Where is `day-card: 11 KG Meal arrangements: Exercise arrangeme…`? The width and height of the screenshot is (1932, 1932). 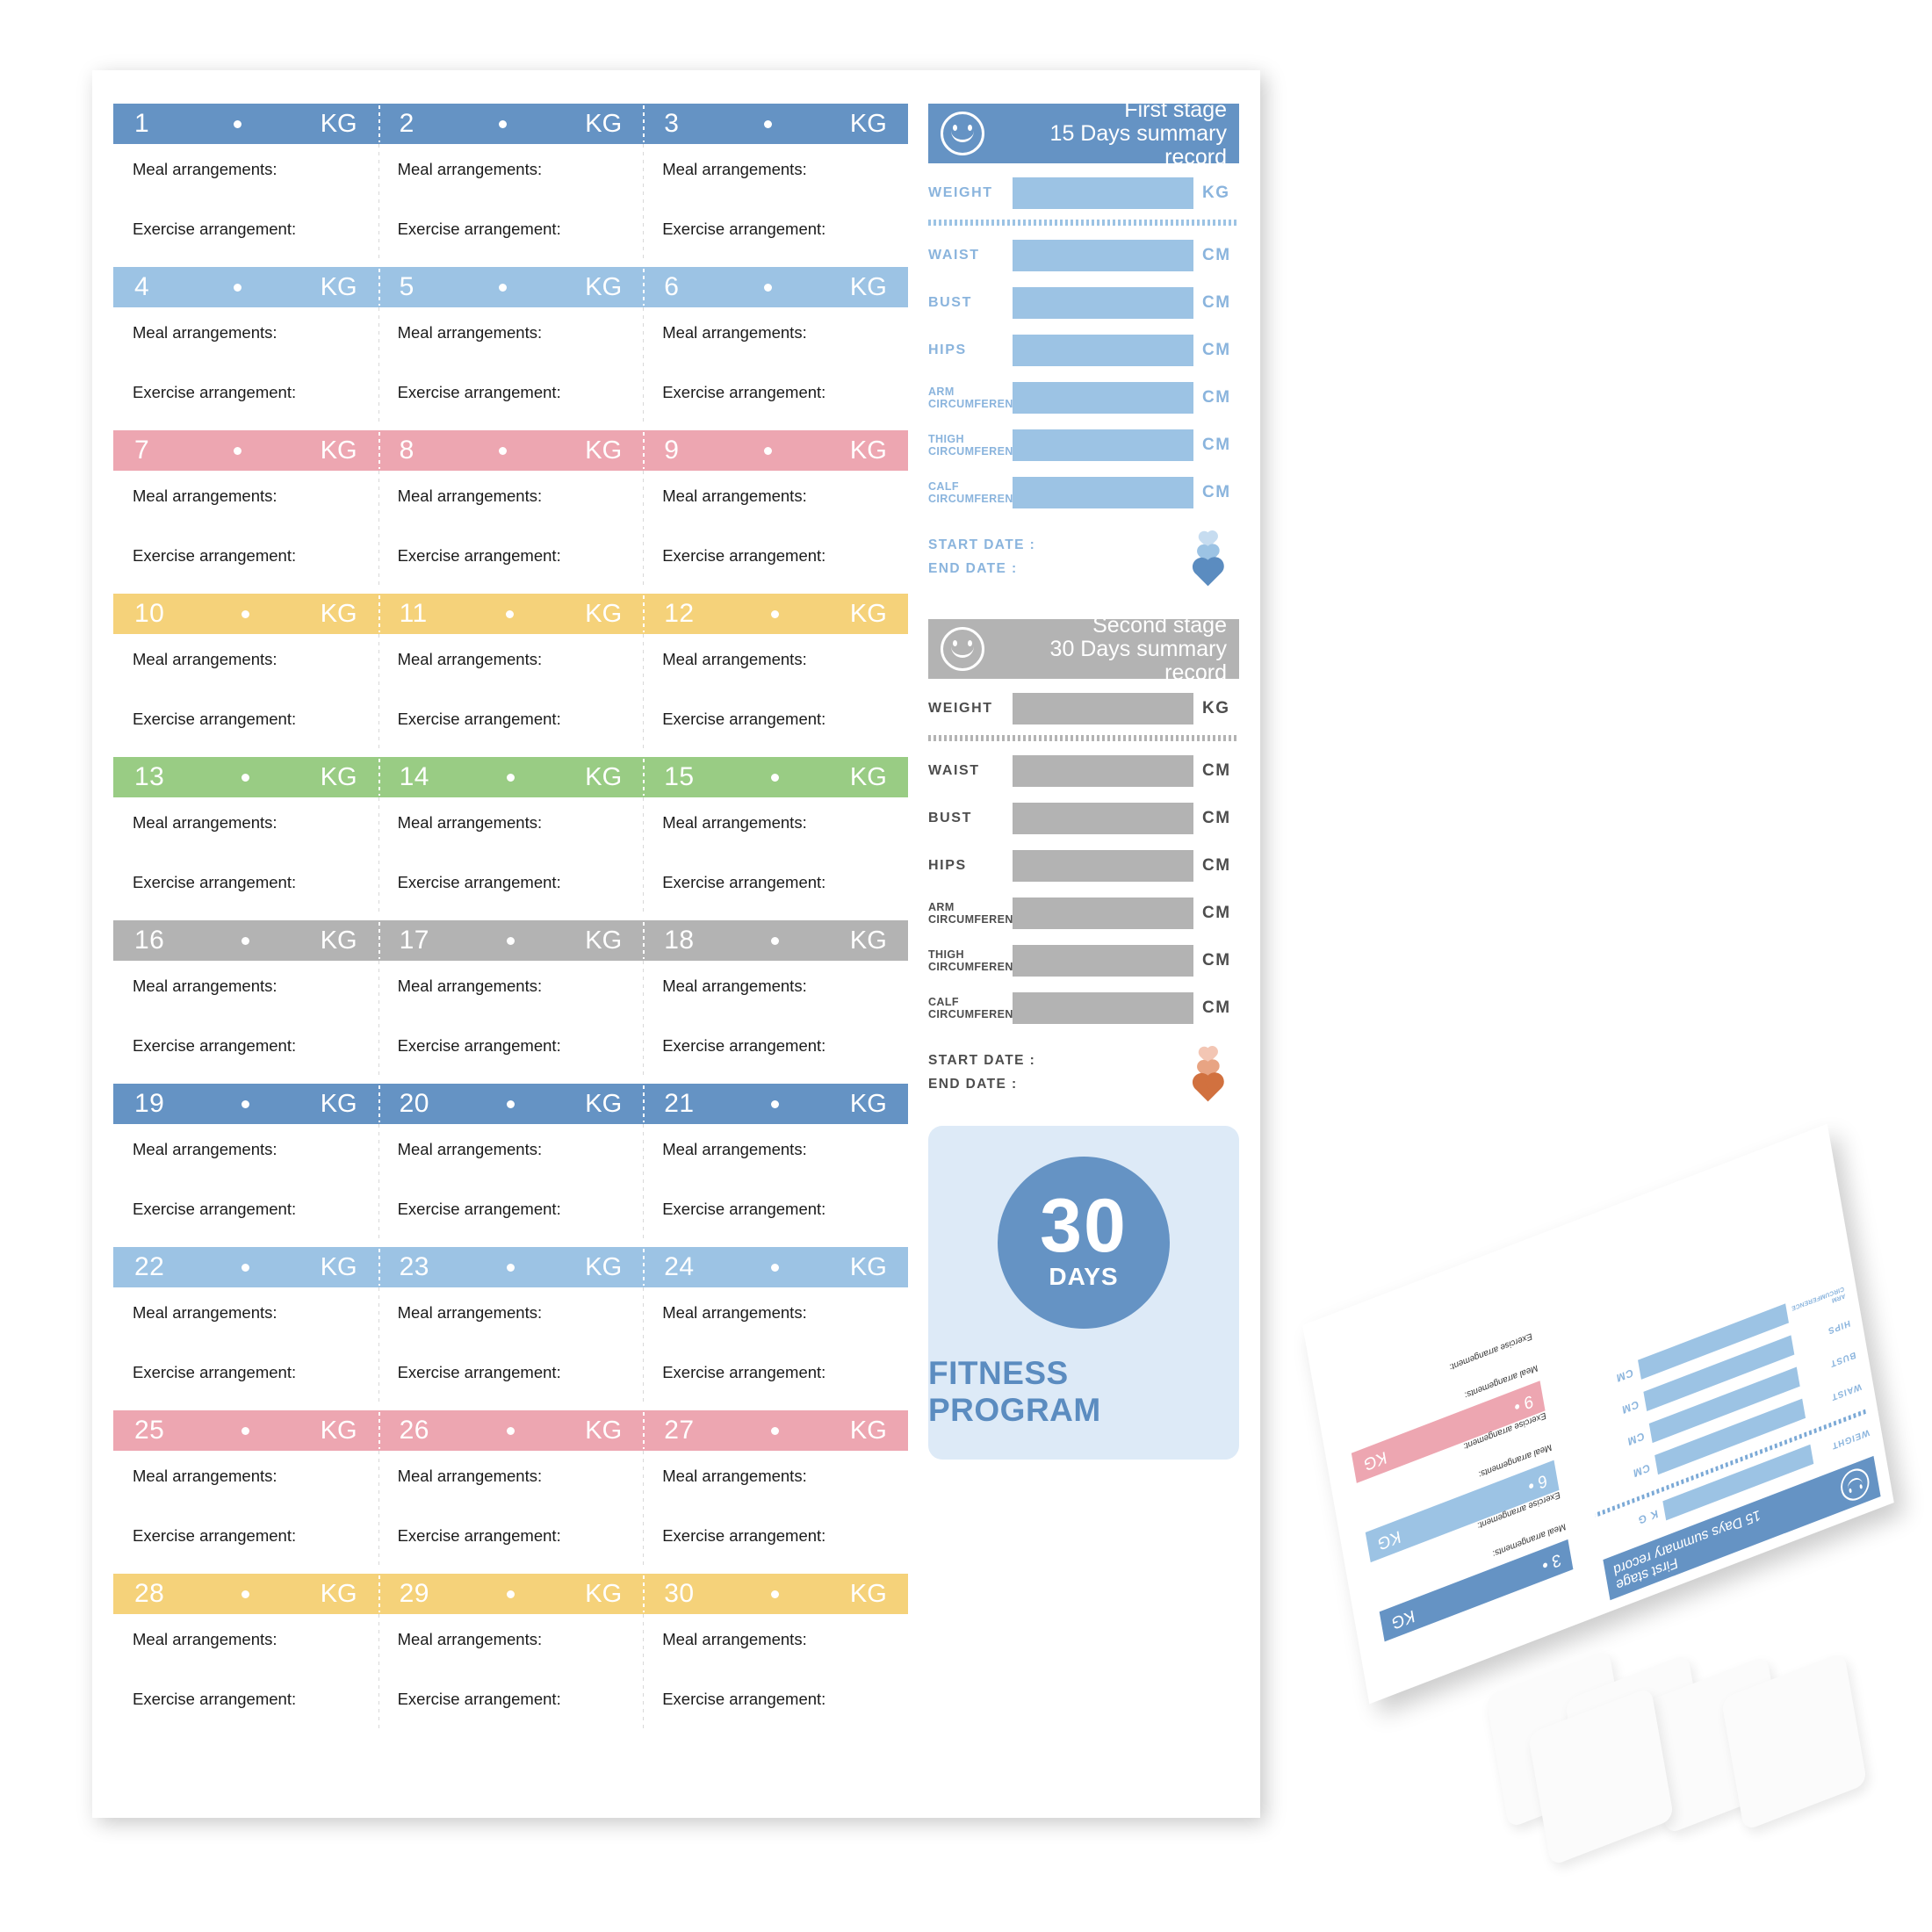 day-card: 11 KG Meal arrangements: Exercise arrangeme… is located at coordinates (511, 676).